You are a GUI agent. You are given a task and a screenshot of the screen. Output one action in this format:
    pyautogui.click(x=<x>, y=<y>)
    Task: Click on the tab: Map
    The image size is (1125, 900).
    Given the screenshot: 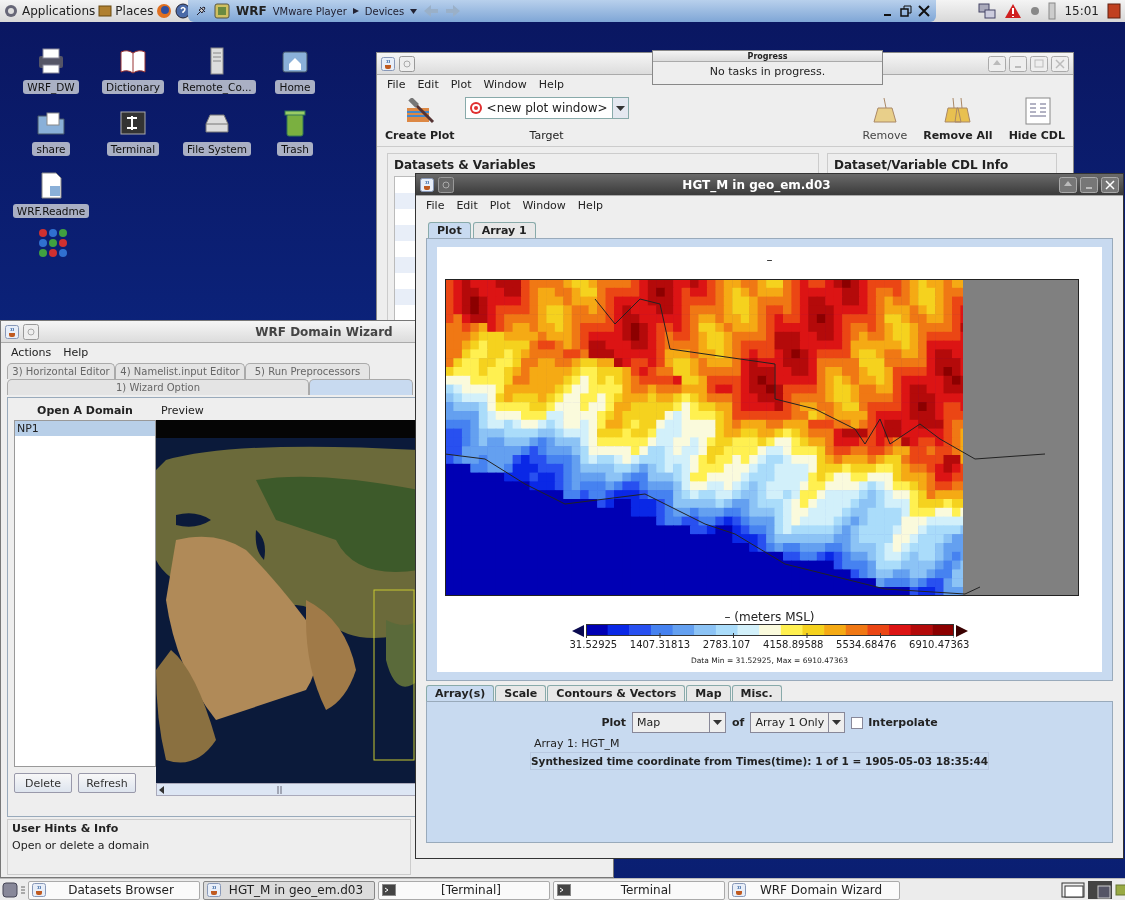 What is the action you would take?
    pyautogui.click(x=708, y=693)
    